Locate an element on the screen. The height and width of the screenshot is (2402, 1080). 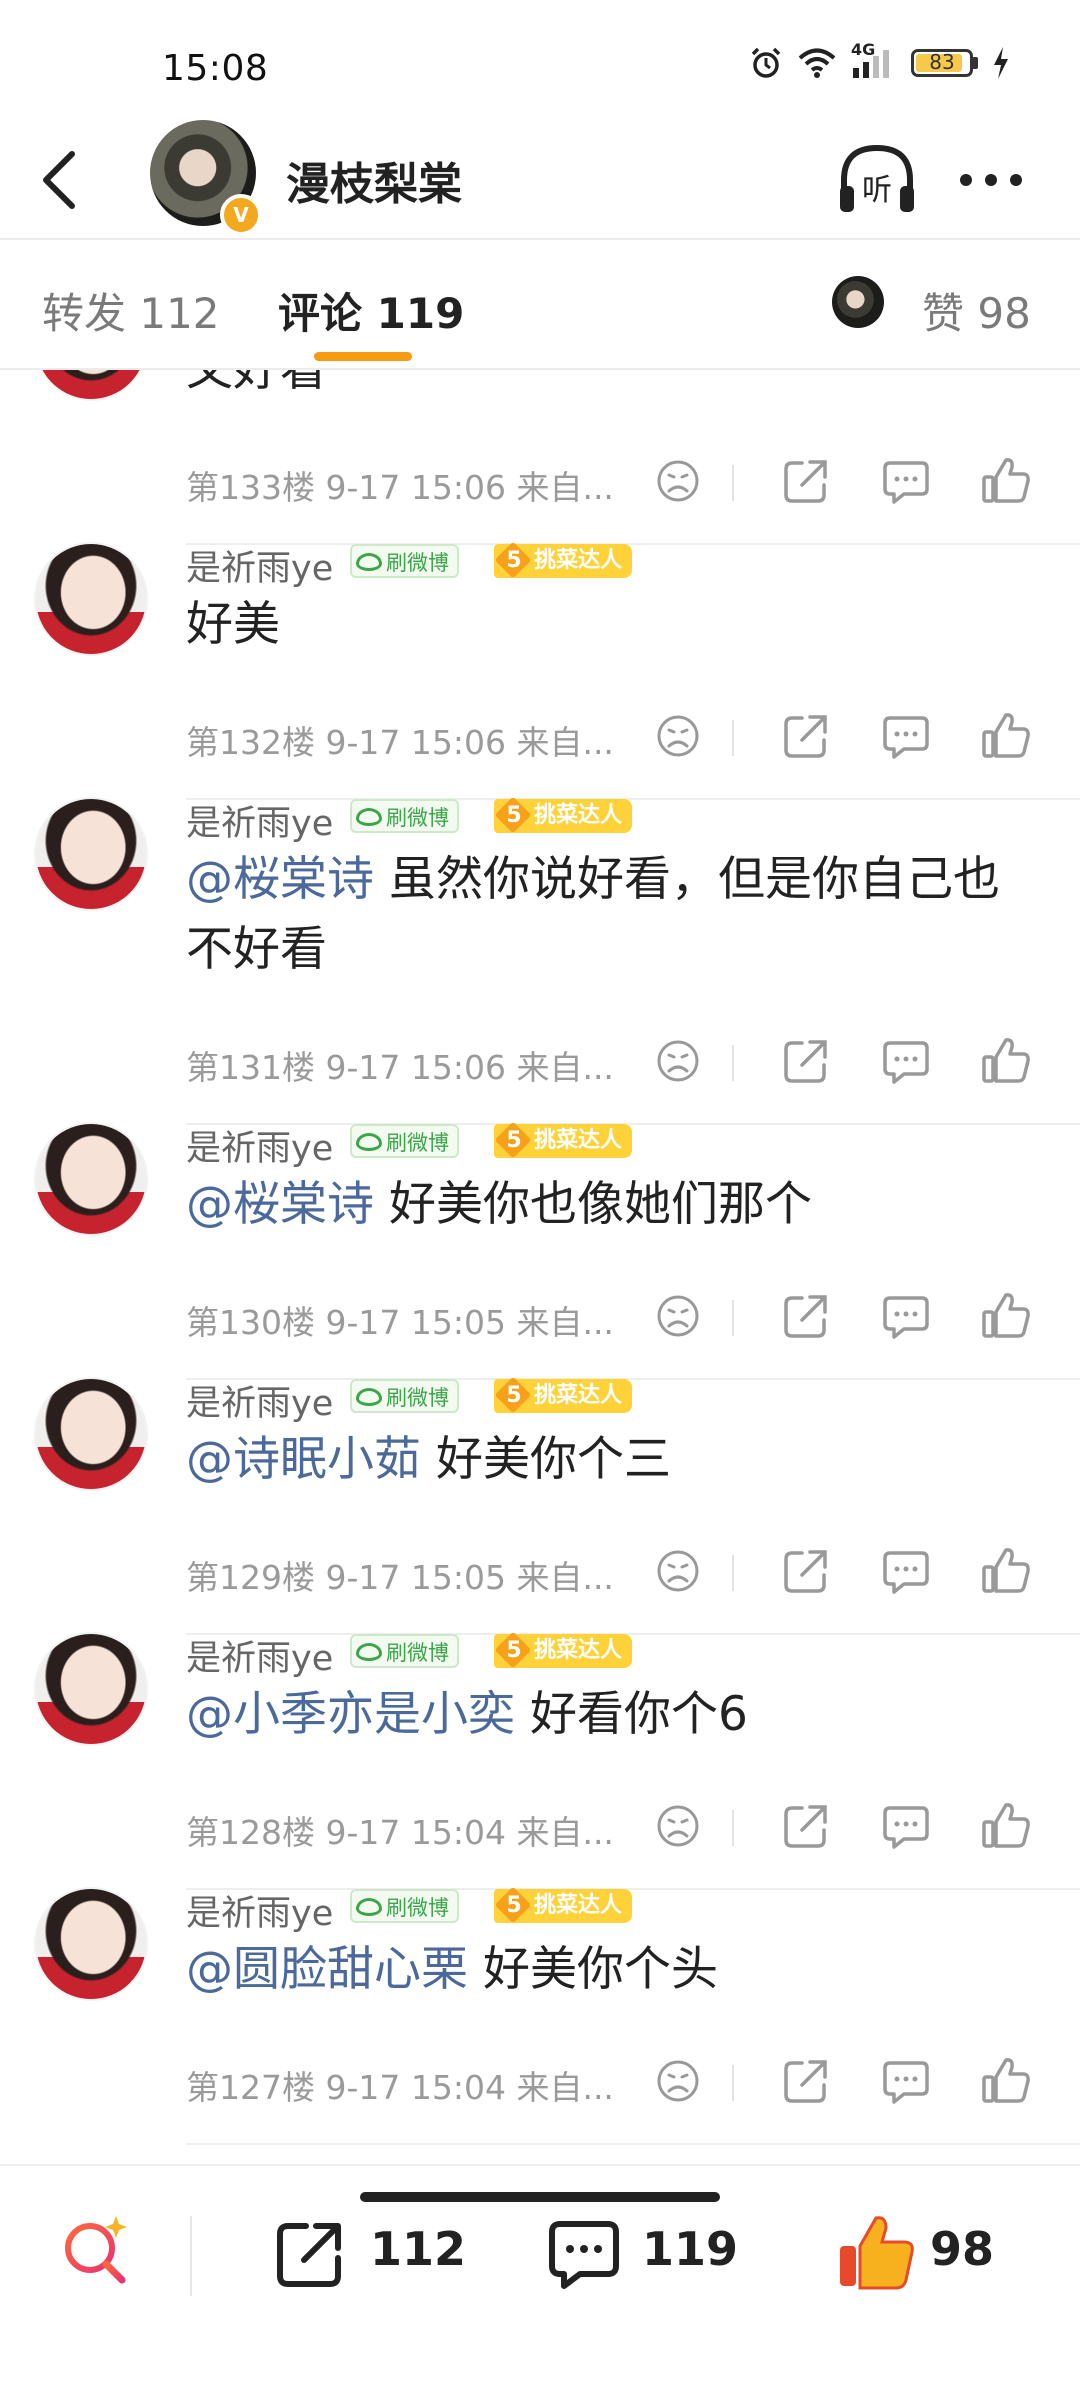
like-icon is located at coordinates (1006, 1315).